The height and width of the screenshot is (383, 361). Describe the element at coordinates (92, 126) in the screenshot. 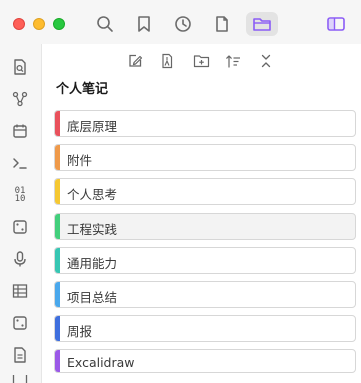

I see `folder-label: 底层原理` at that location.